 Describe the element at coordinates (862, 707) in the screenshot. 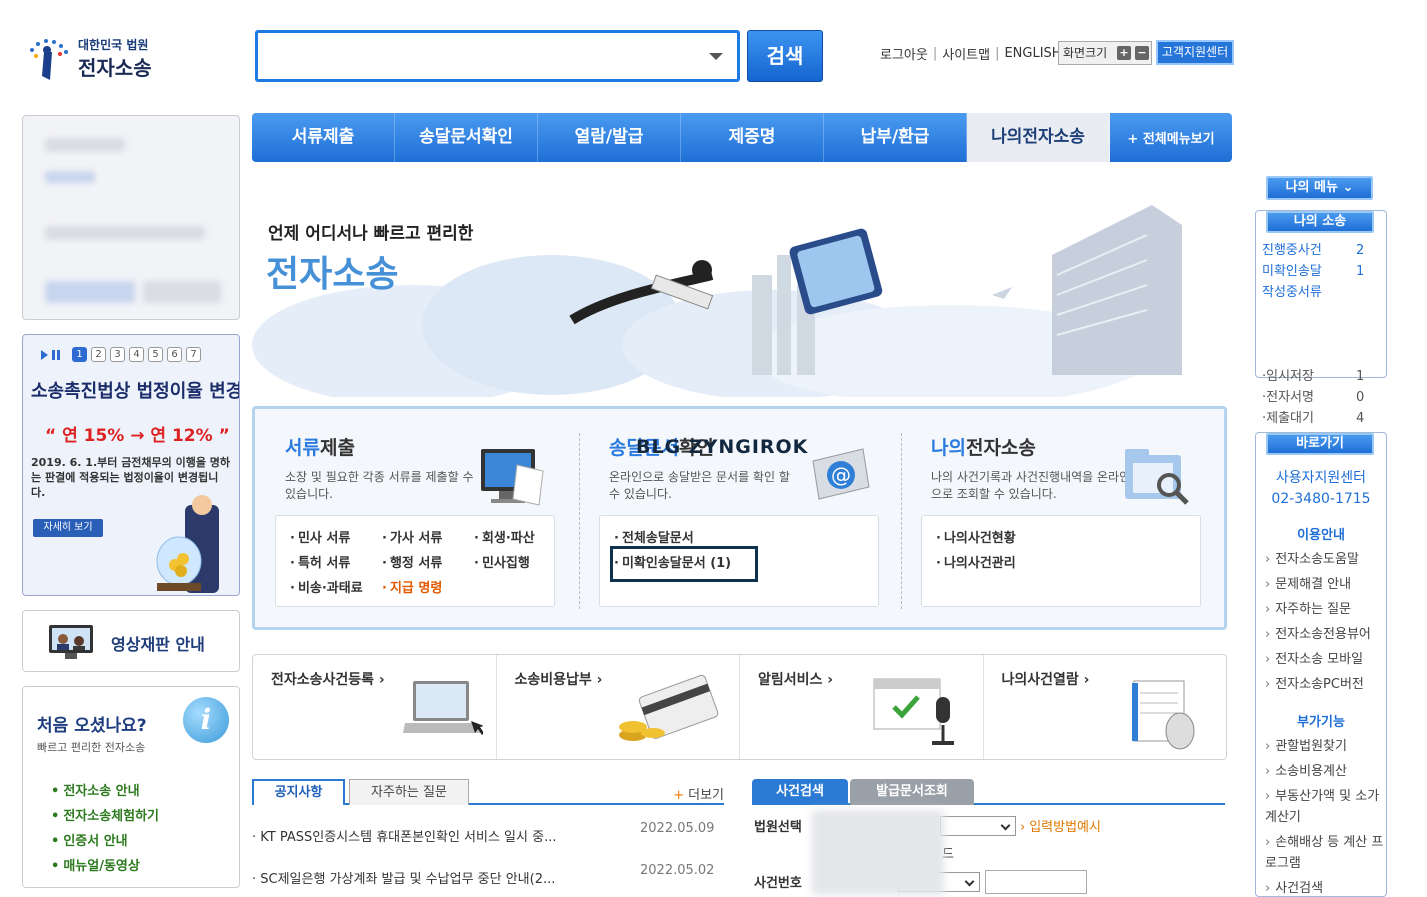

I see `quick-notification: 알림서비스 ›` at that location.